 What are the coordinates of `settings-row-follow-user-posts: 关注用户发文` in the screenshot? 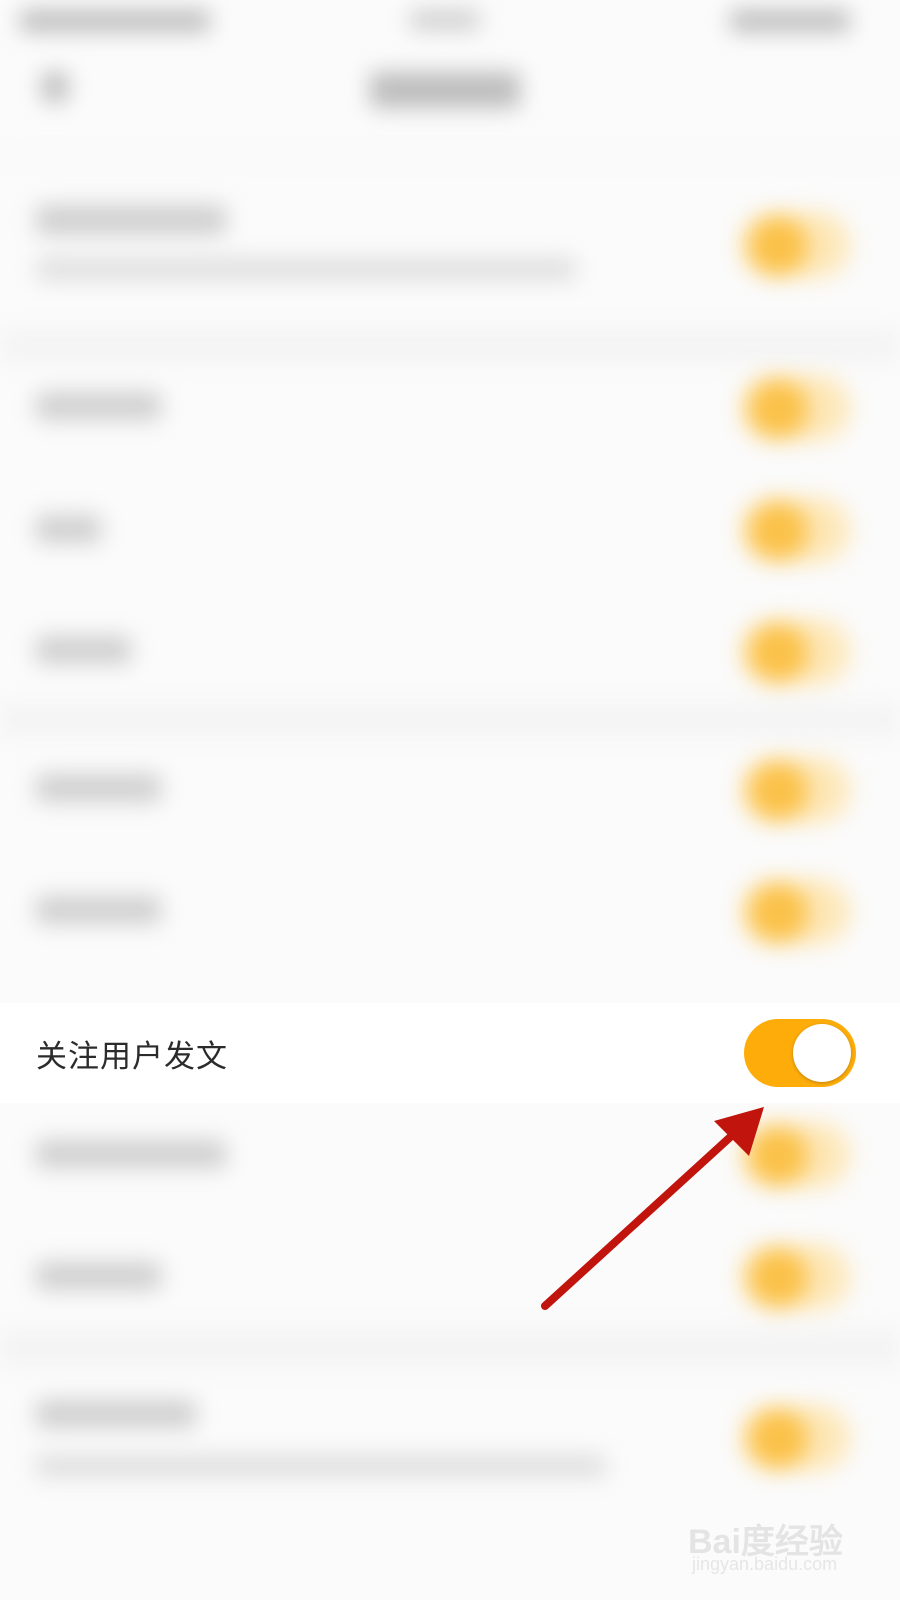 It's located at (450, 1053).